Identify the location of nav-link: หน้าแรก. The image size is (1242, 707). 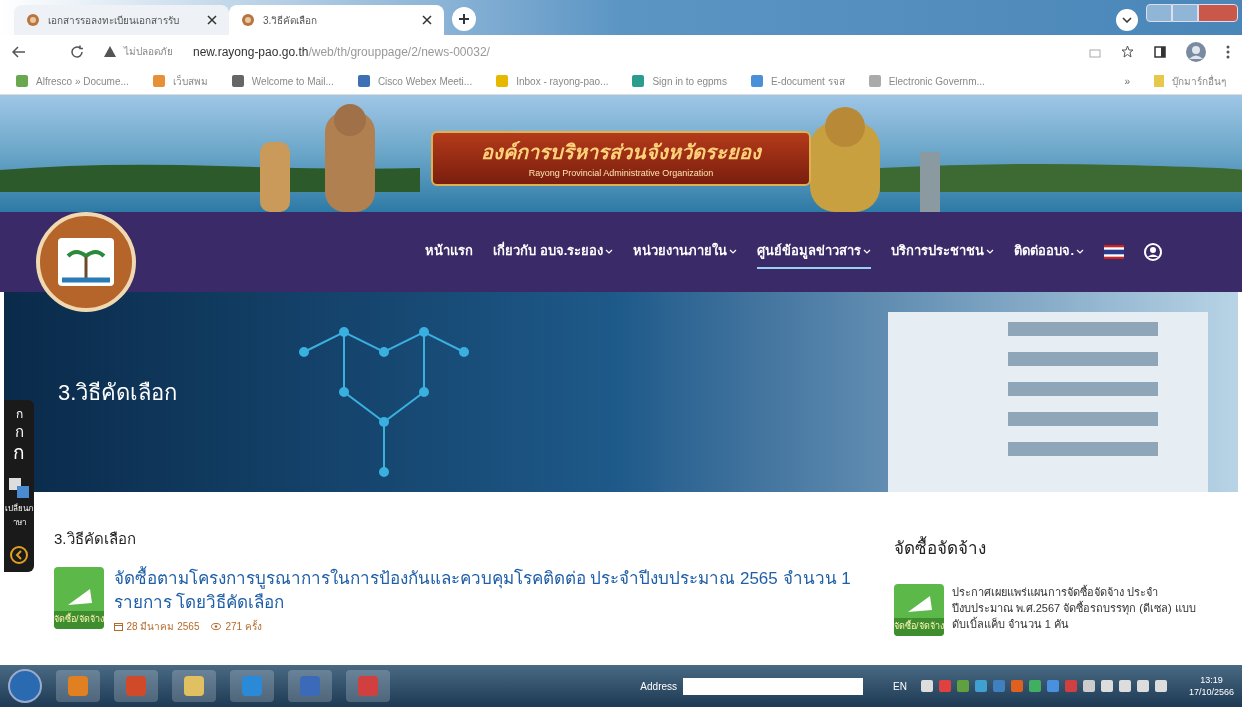
(449, 252).